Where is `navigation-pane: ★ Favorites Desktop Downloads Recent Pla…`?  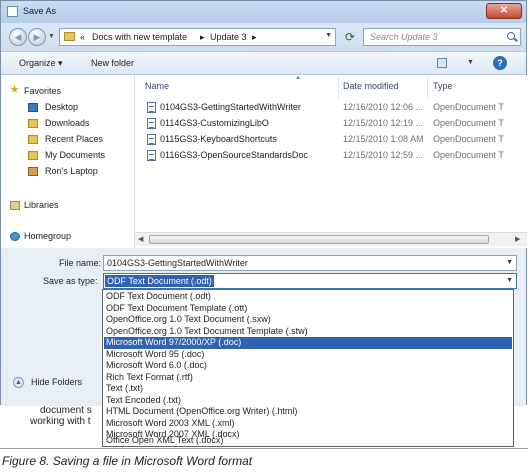 navigation-pane: ★ Favorites Desktop Downloads Recent Pla… is located at coordinates (68, 161).